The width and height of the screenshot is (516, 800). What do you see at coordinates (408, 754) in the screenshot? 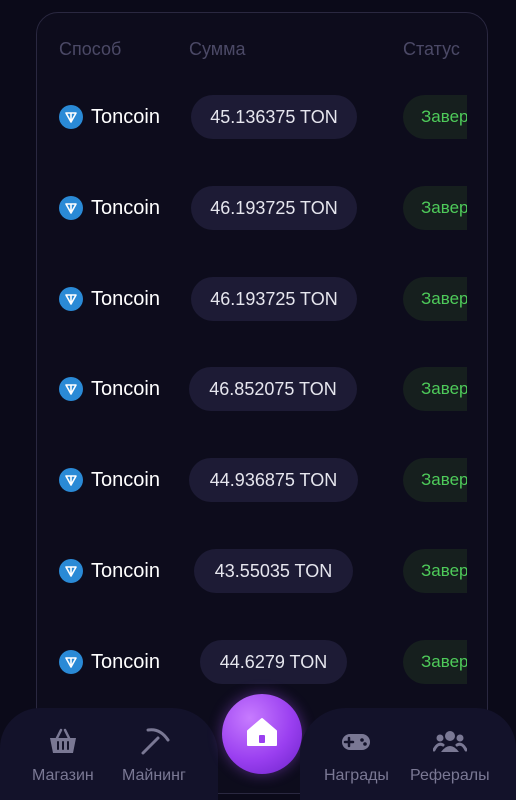
I see `bottom-nav-right: Награды Рефералы` at bounding box center [408, 754].